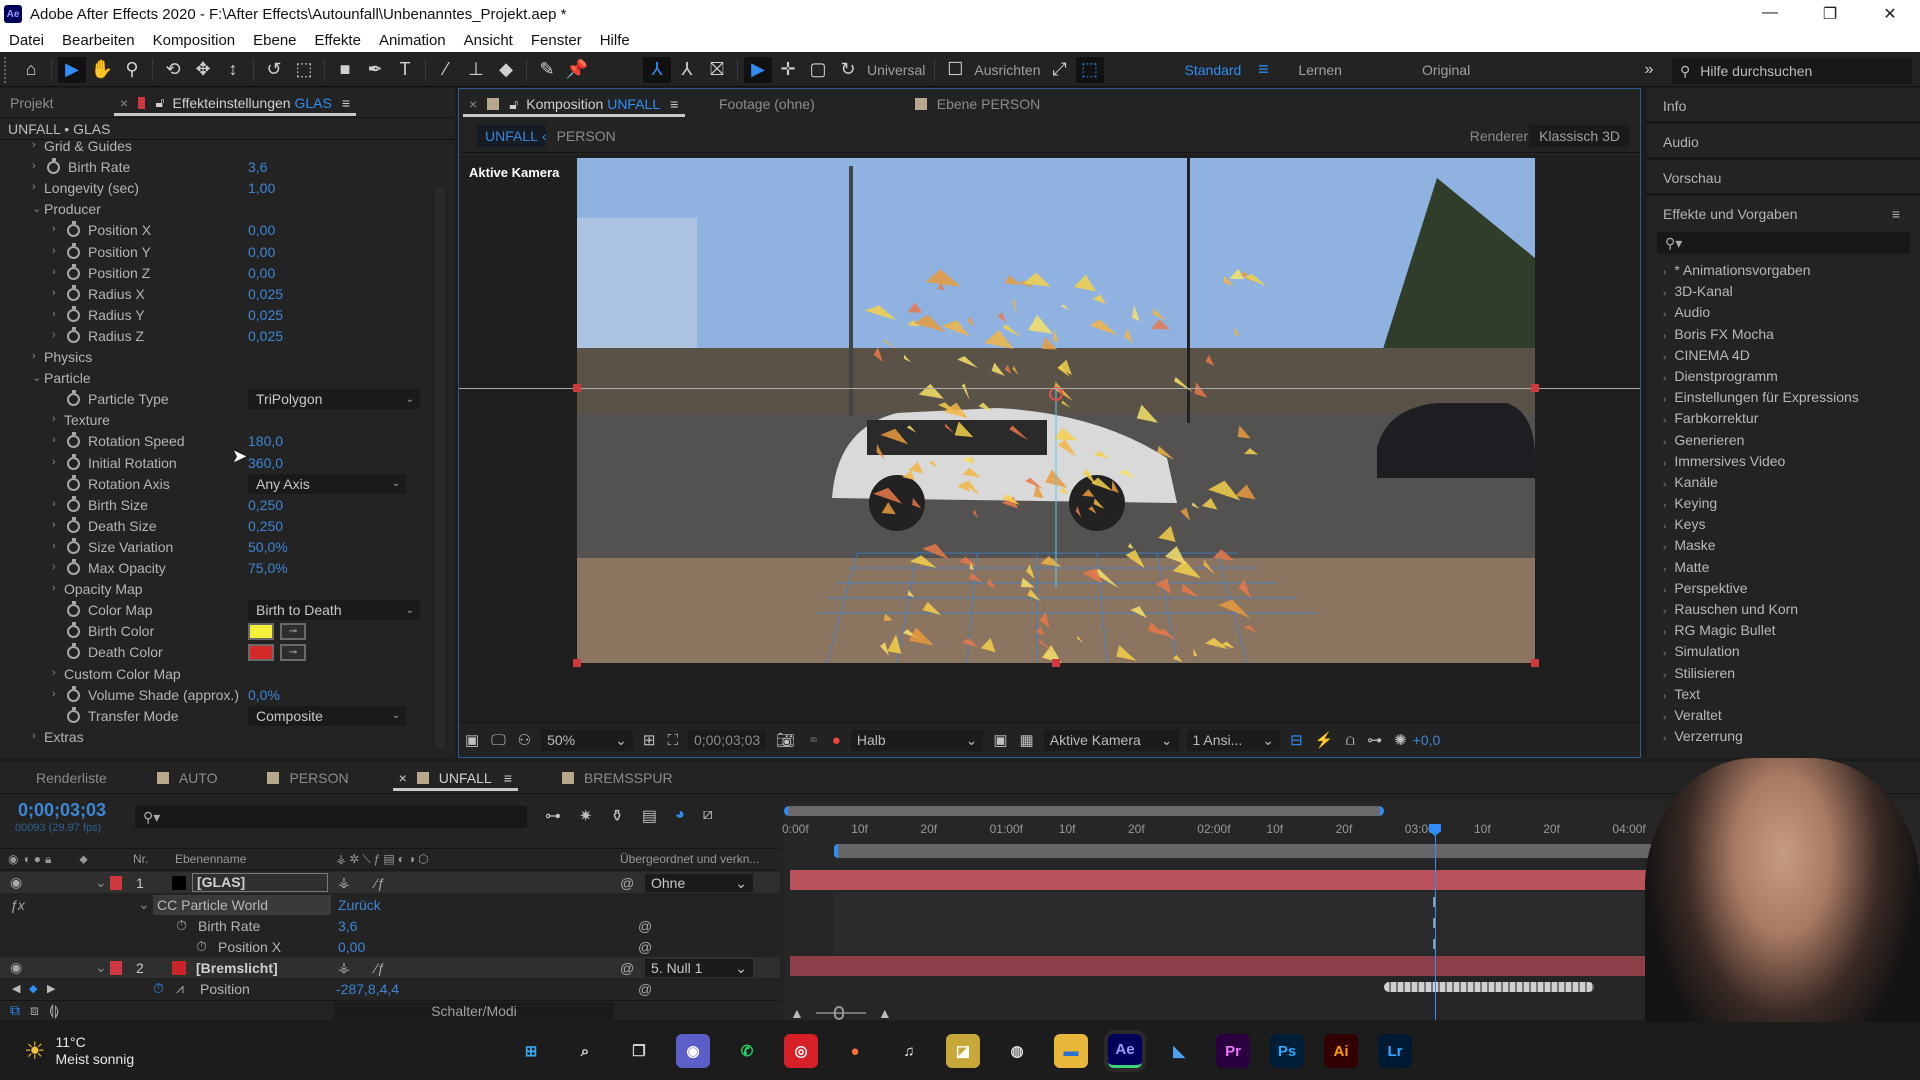  Describe the element at coordinates (293, 652) in the screenshot. I see `eyedropper-icon: ⊸` at that location.